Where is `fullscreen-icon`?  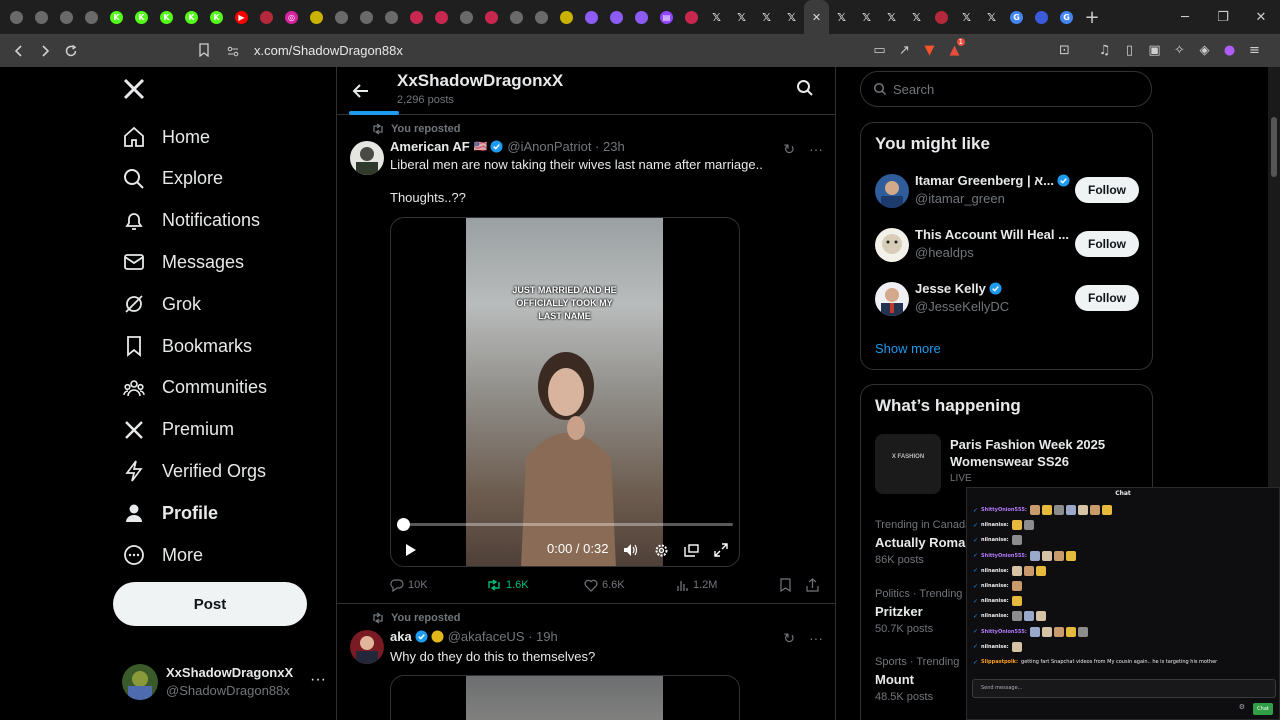 fullscreen-icon is located at coordinates (721, 550).